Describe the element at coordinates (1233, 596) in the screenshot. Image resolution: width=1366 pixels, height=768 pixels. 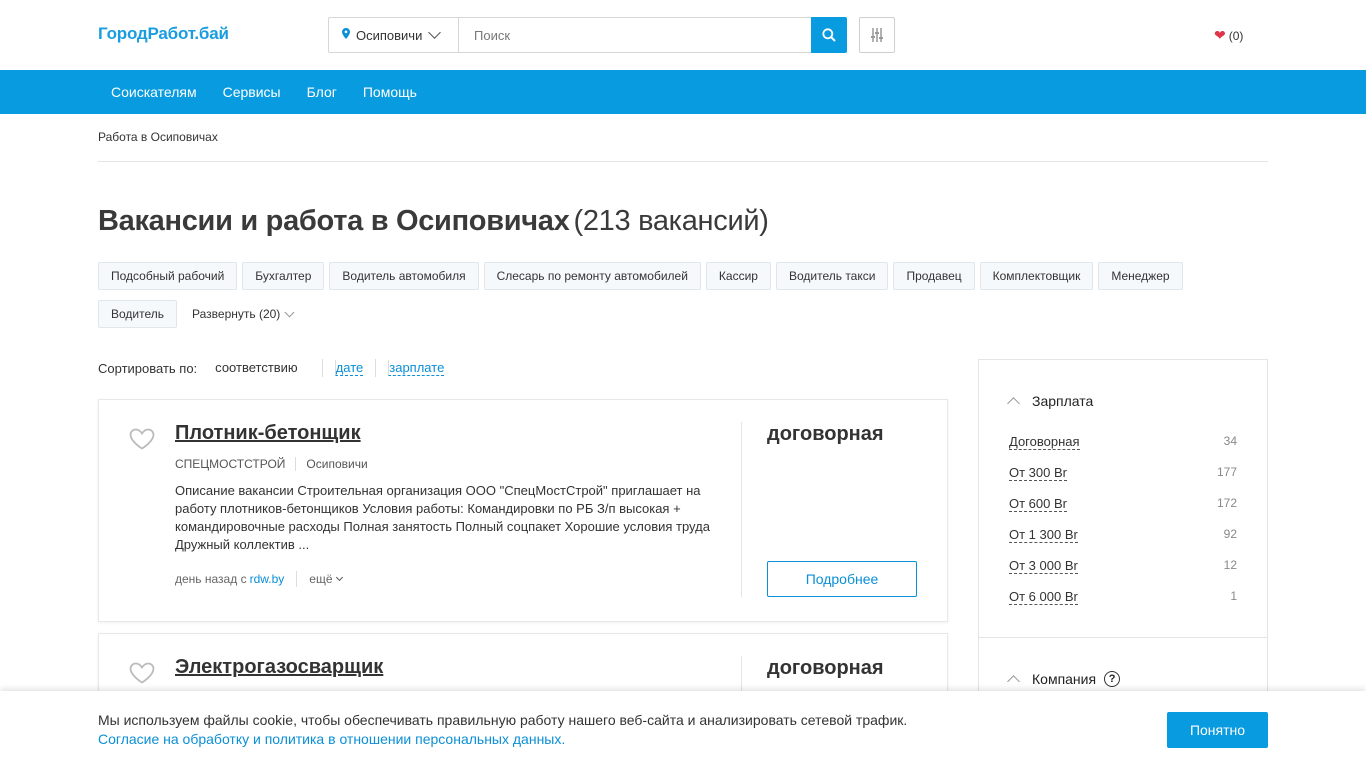
I see `filter-count: 1` at that location.